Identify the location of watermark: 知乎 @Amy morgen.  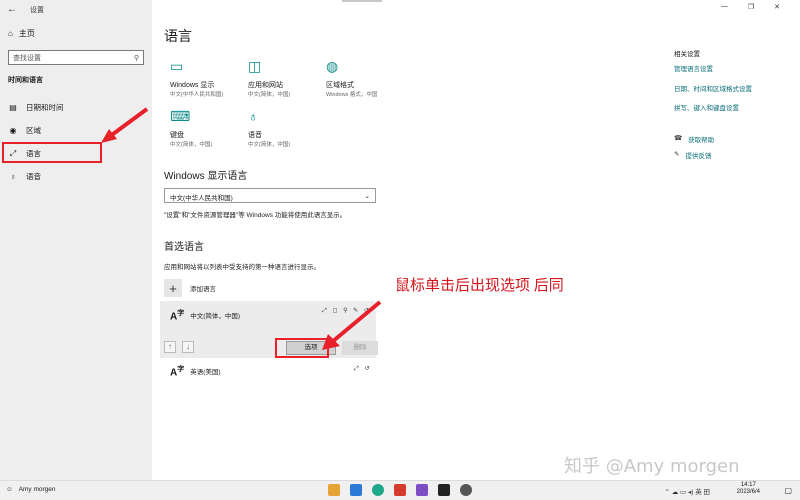
(652, 466).